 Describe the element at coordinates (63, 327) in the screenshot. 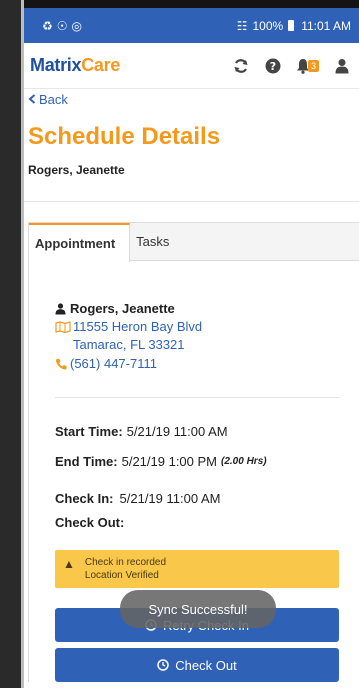

I see `map-icon` at that location.